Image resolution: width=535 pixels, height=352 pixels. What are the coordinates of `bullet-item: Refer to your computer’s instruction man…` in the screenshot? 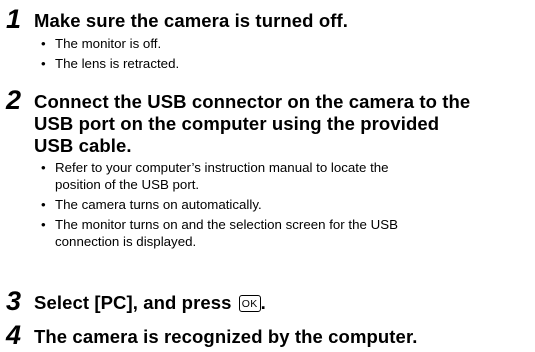 It's located at (219, 176).